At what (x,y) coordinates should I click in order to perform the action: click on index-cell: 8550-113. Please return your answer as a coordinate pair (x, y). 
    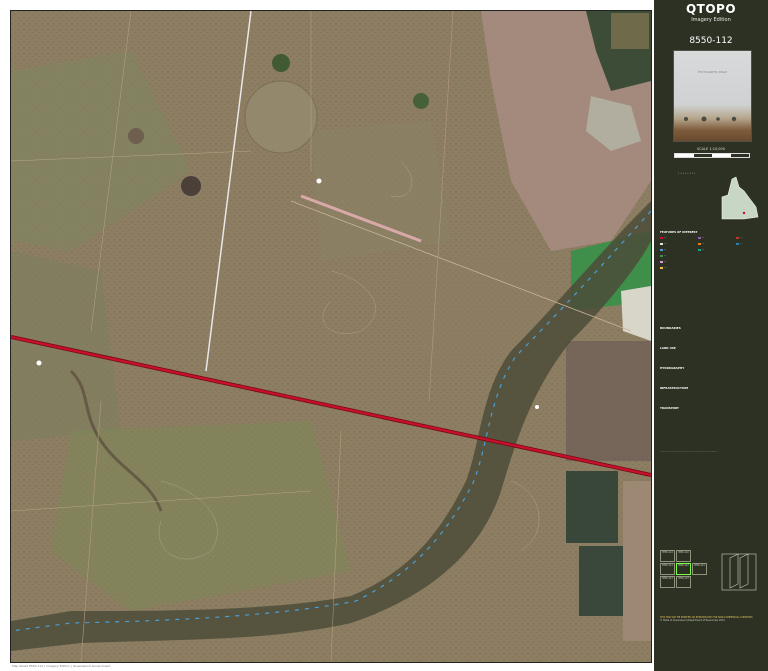
    Looking at the image, I should click on (667, 582).